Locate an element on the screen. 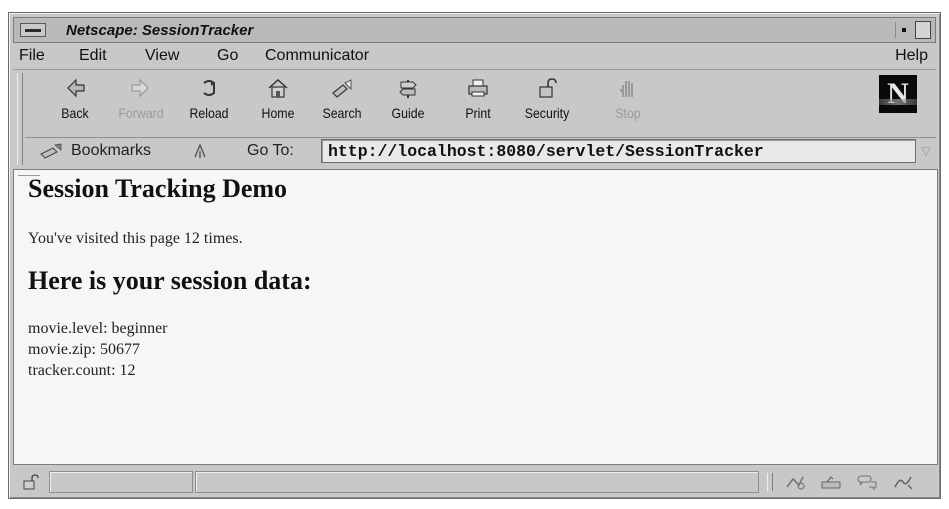 This screenshot has width=949, height=509. home-label: Home is located at coordinates (278, 113).